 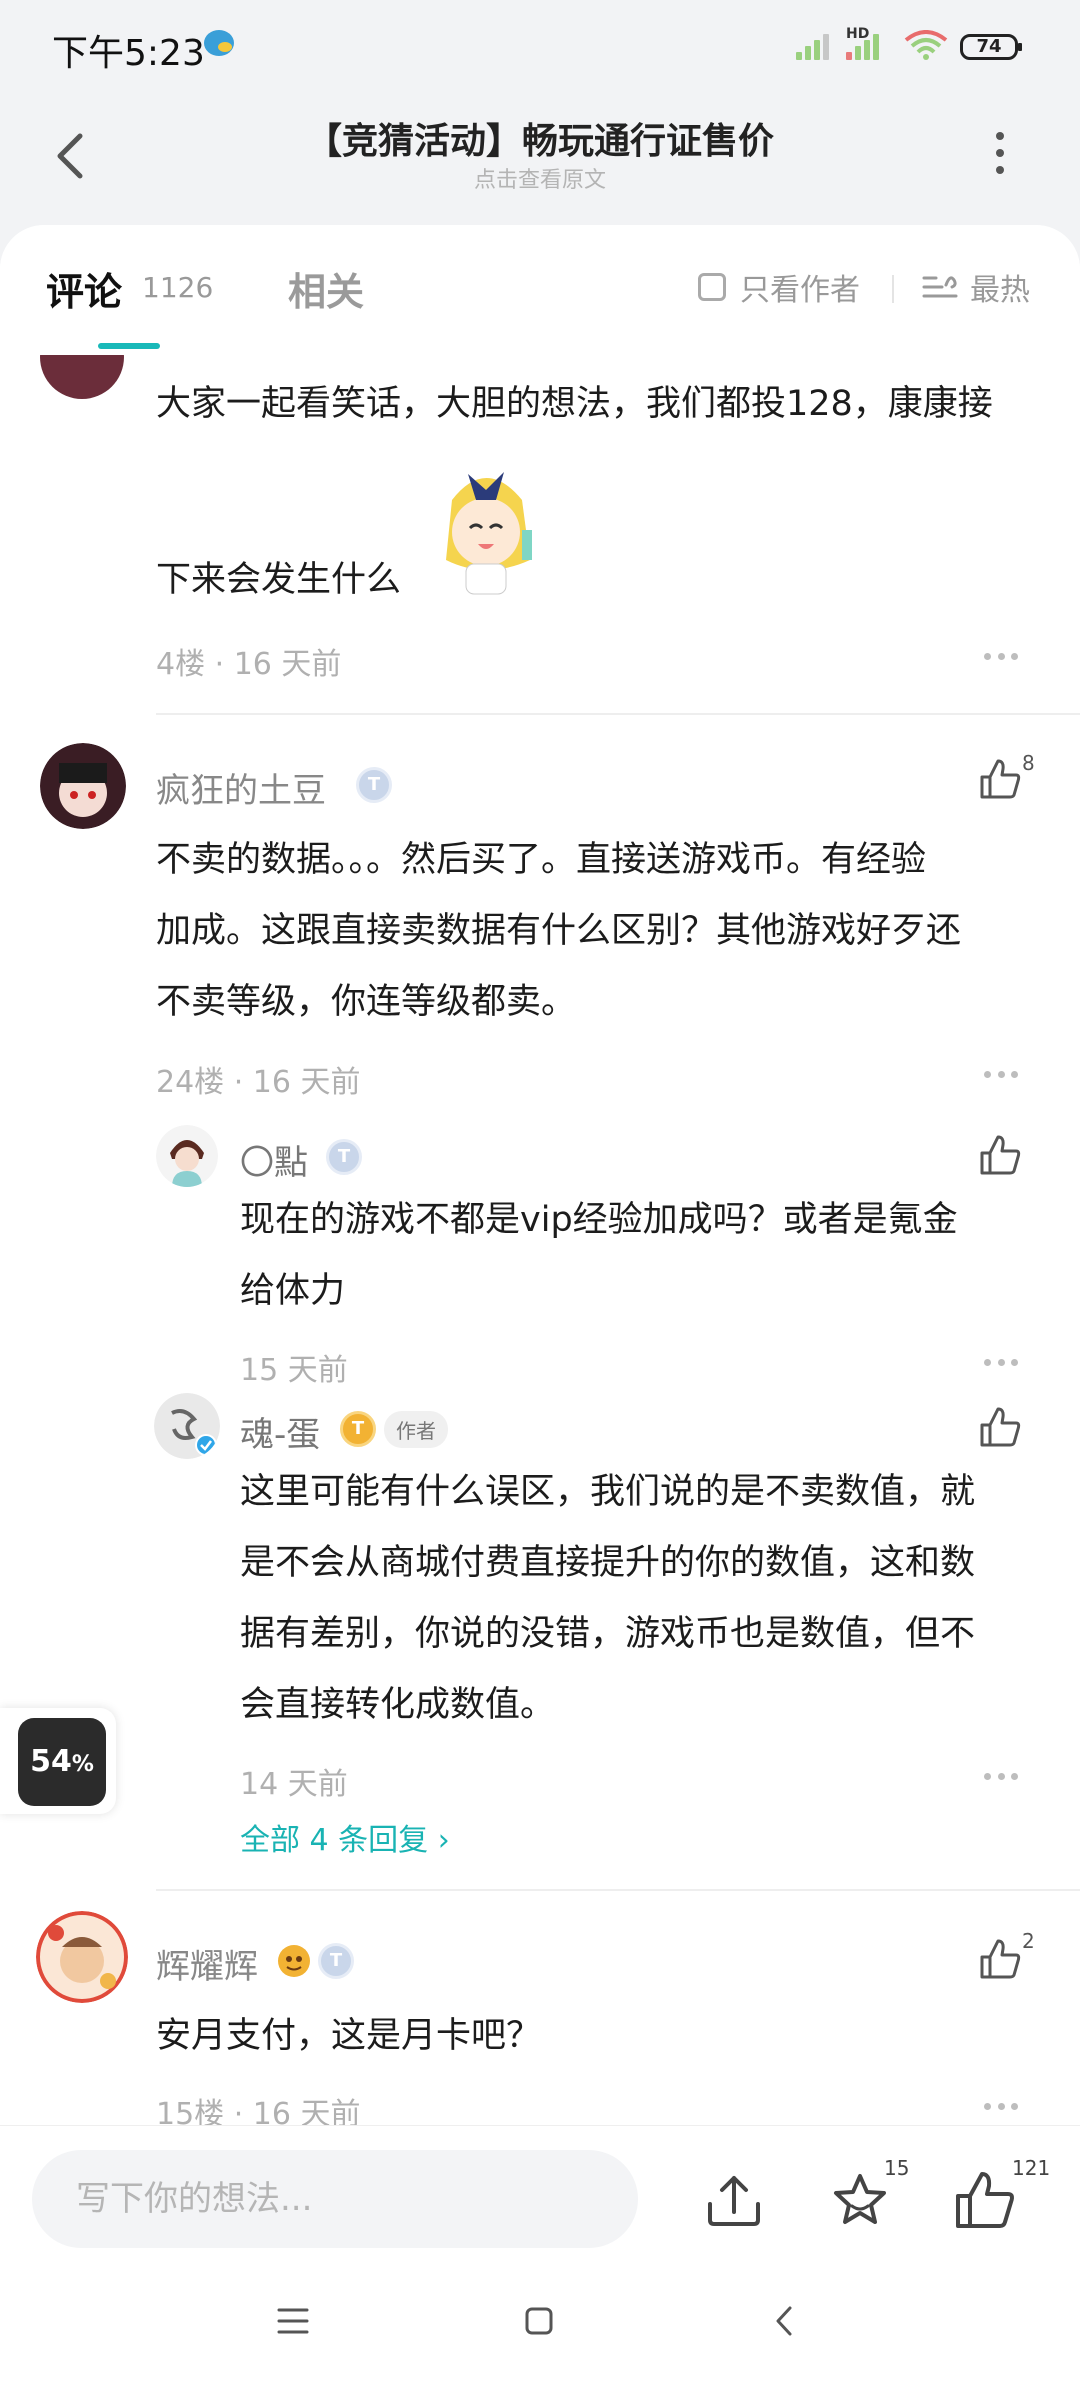 I want to click on battery-icon: 74, so click(x=991, y=47).